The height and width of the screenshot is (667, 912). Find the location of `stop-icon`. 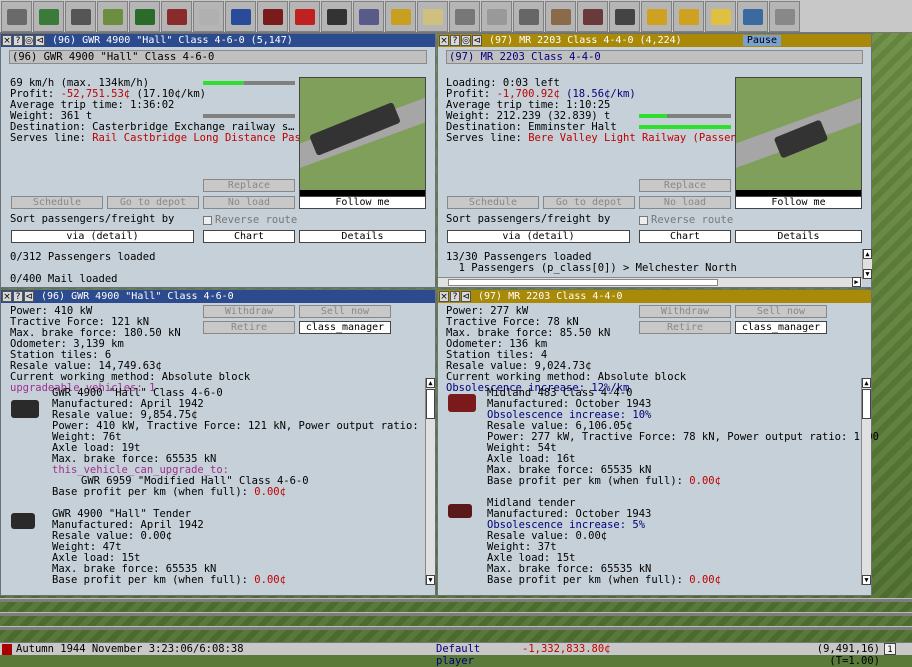

stop-icon is located at coordinates (432, 16).